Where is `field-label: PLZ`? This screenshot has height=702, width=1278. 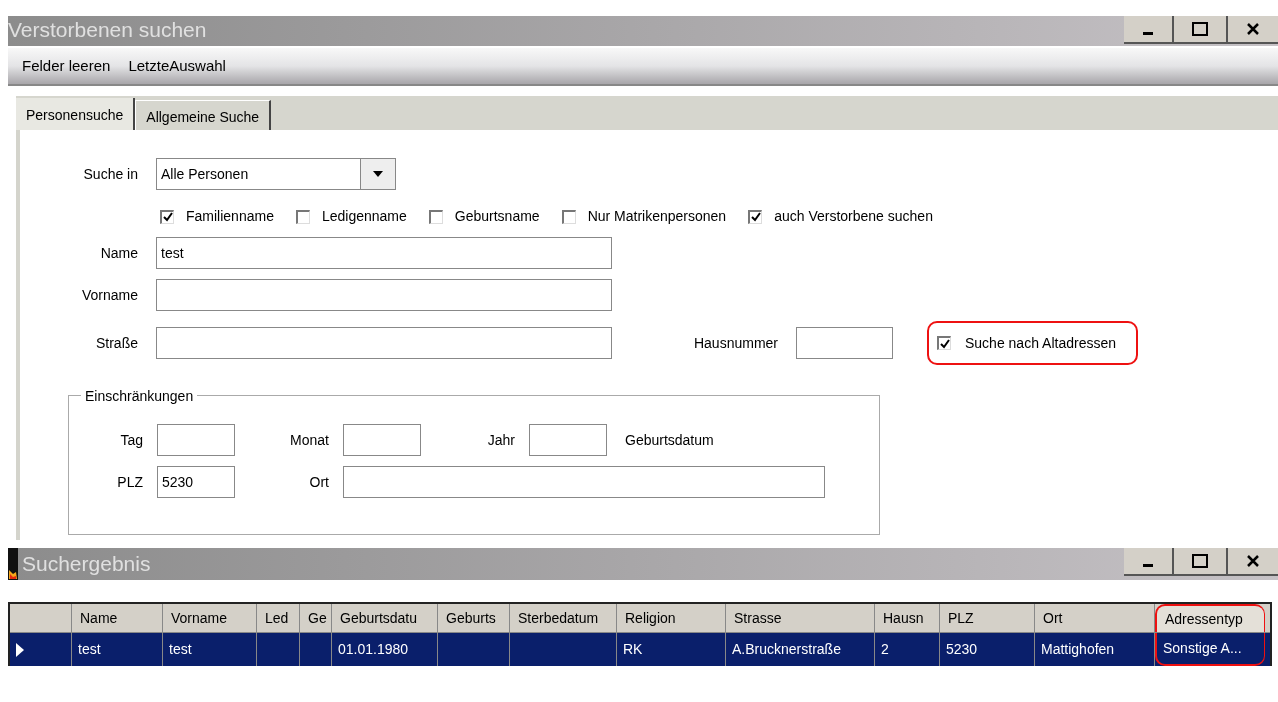 field-label: PLZ is located at coordinates (129, 482).